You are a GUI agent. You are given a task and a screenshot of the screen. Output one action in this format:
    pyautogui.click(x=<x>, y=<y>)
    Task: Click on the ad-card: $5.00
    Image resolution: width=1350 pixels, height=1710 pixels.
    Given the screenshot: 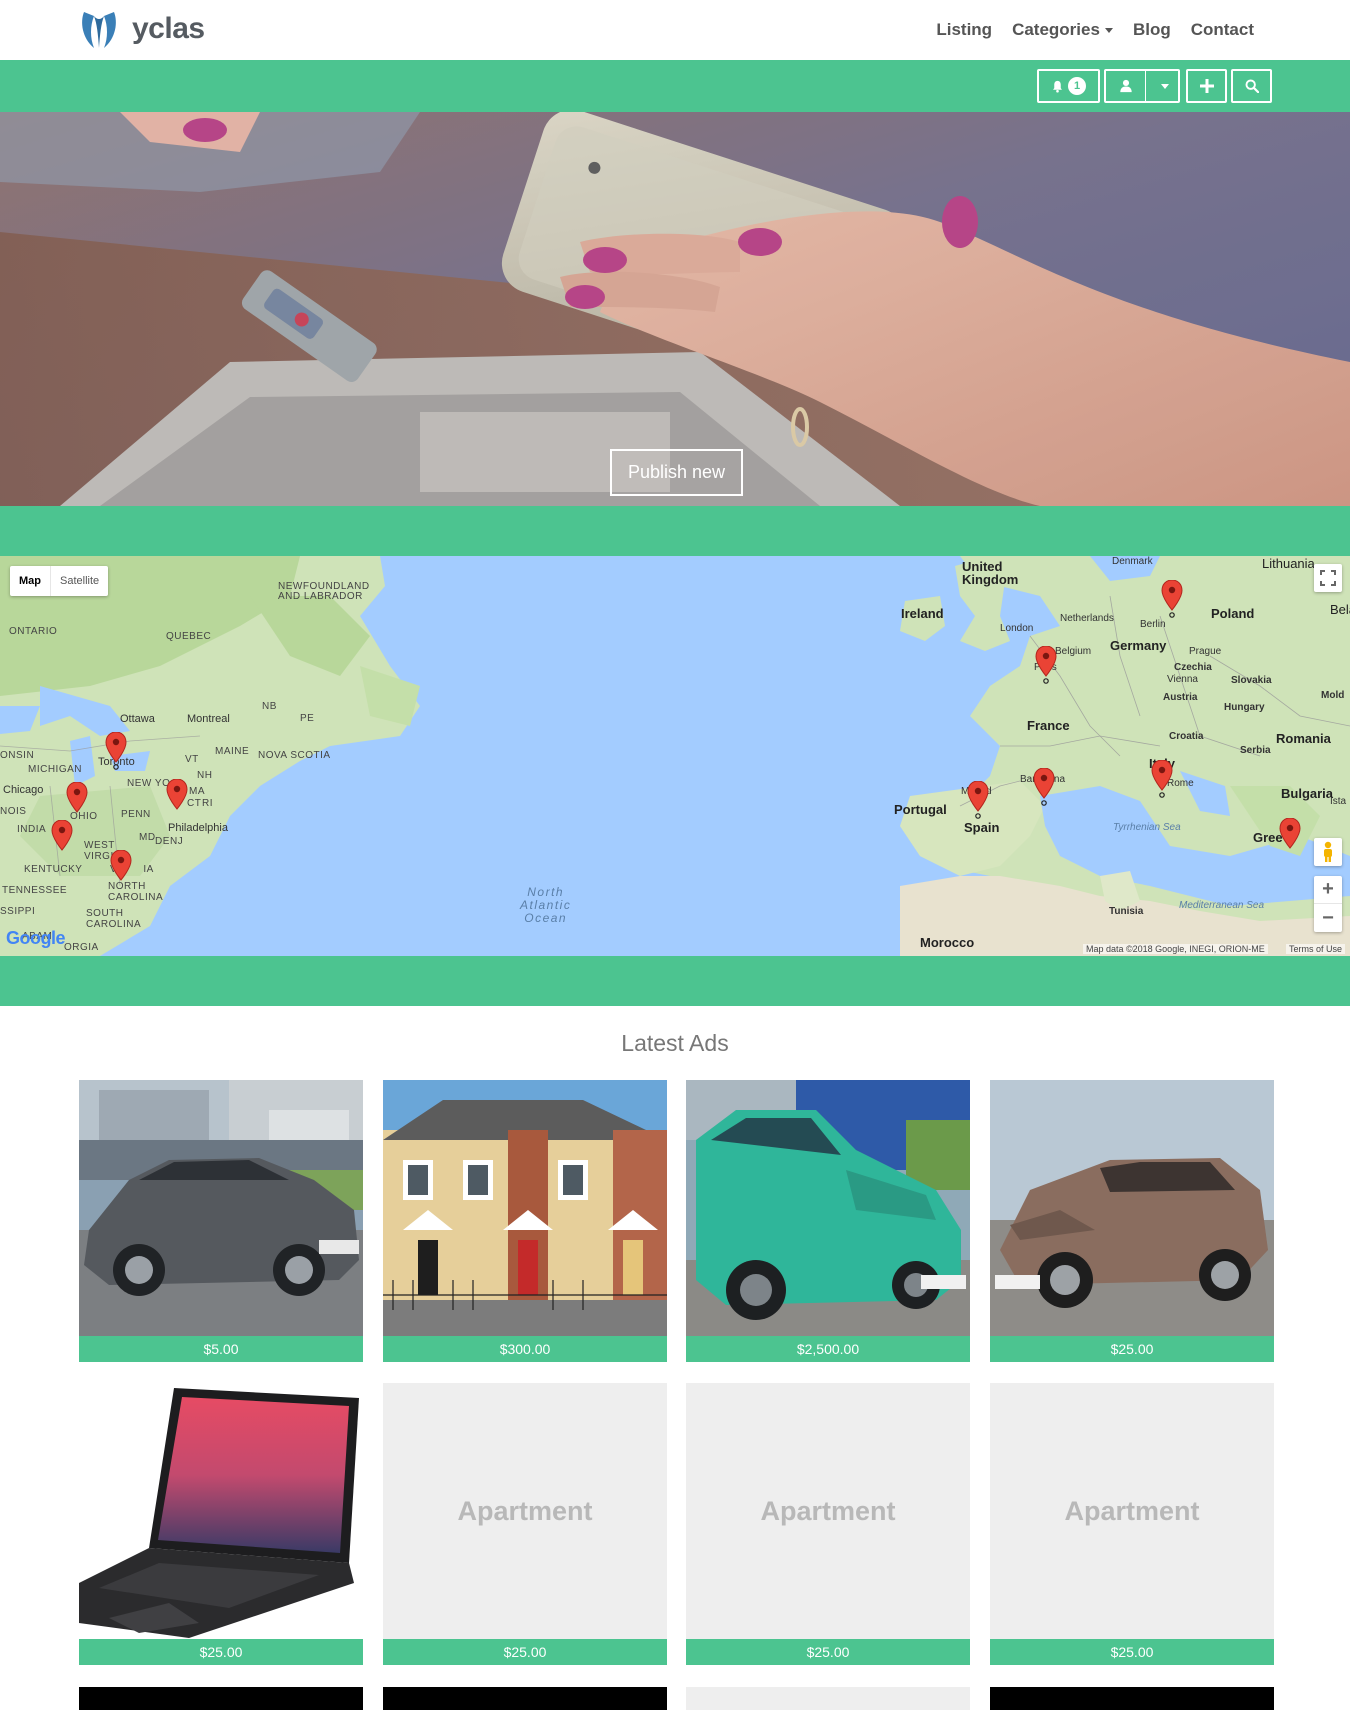 What is the action you would take?
    pyautogui.click(x=221, y=1221)
    